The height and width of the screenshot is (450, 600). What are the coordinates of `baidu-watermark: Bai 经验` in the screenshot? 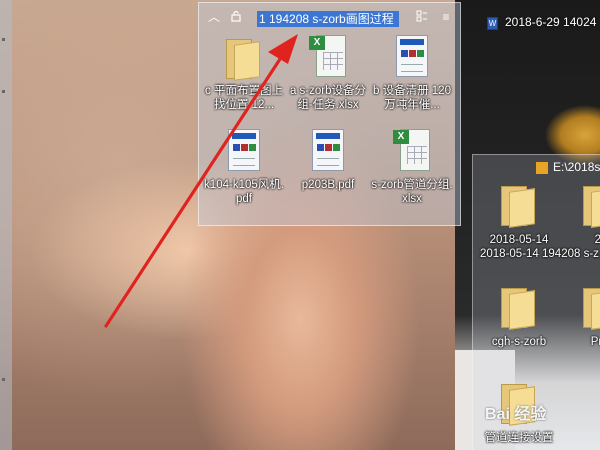 It's located at (516, 414).